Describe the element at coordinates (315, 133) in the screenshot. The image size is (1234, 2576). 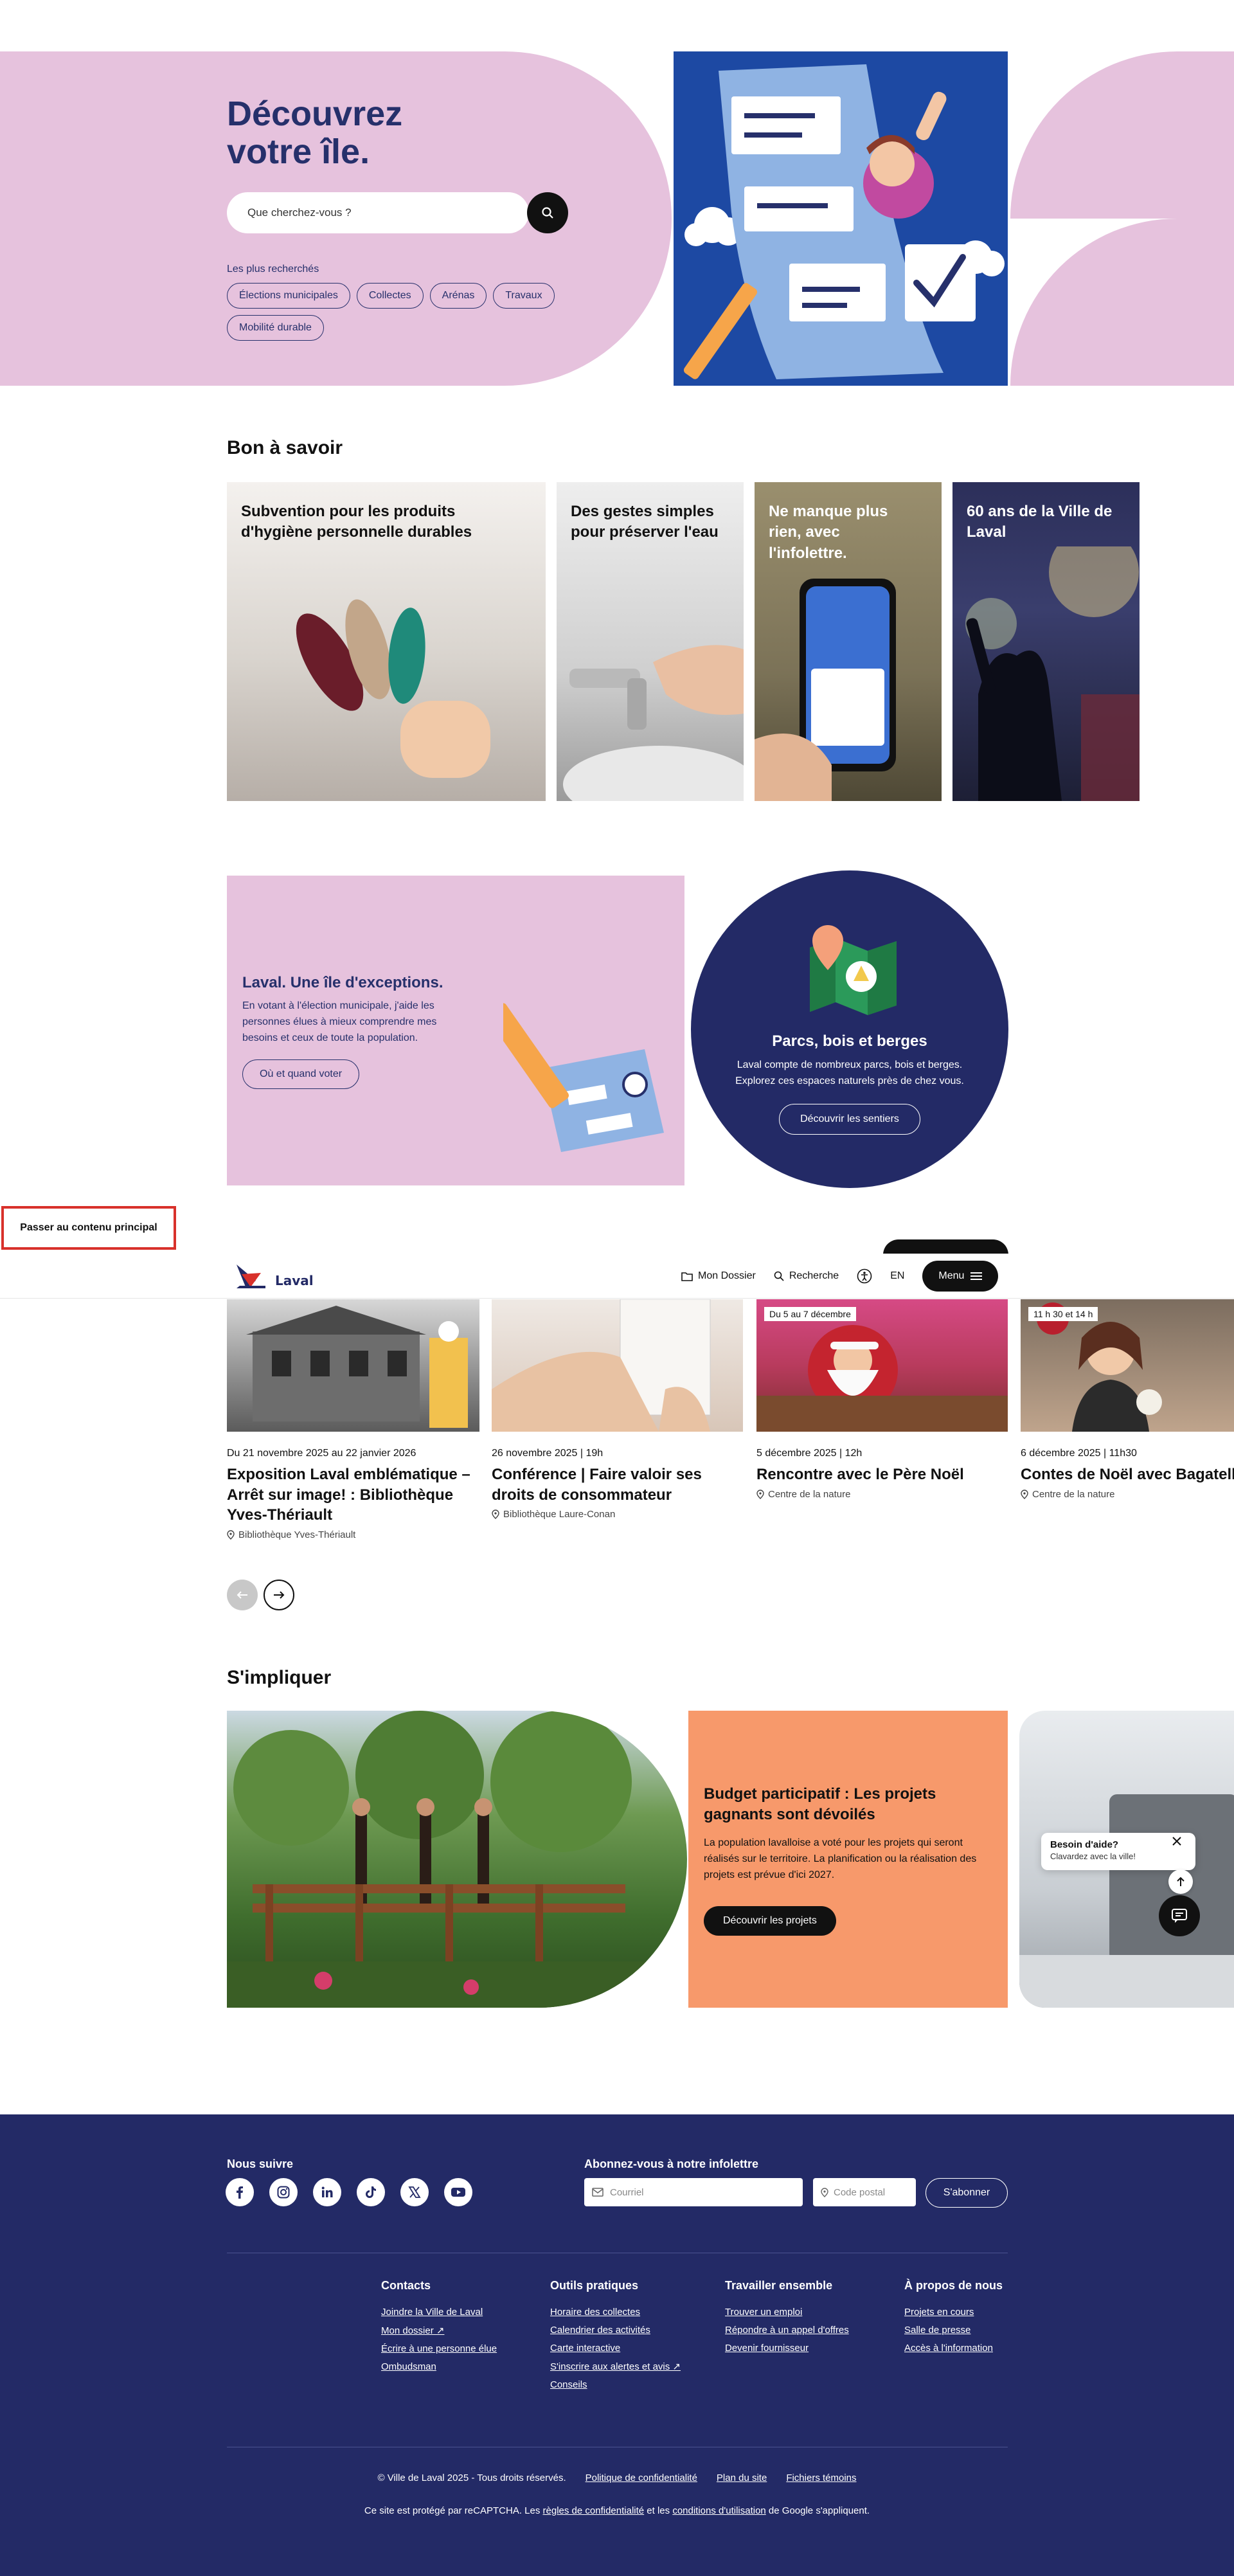
I see `hero-title: Découvrez votre île.` at that location.